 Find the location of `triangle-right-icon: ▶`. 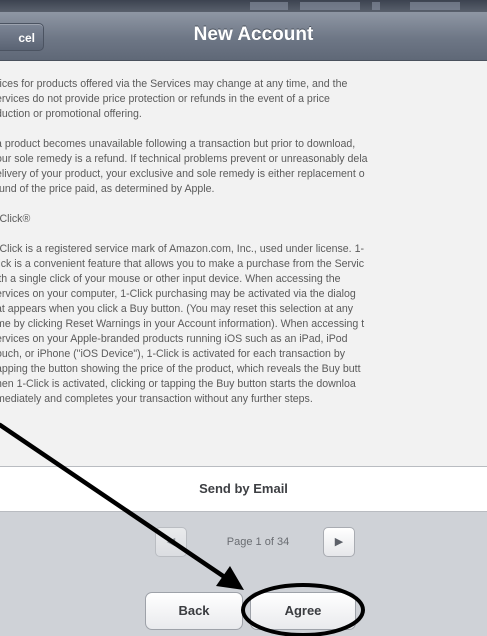

triangle-right-icon: ▶ is located at coordinates (339, 542).